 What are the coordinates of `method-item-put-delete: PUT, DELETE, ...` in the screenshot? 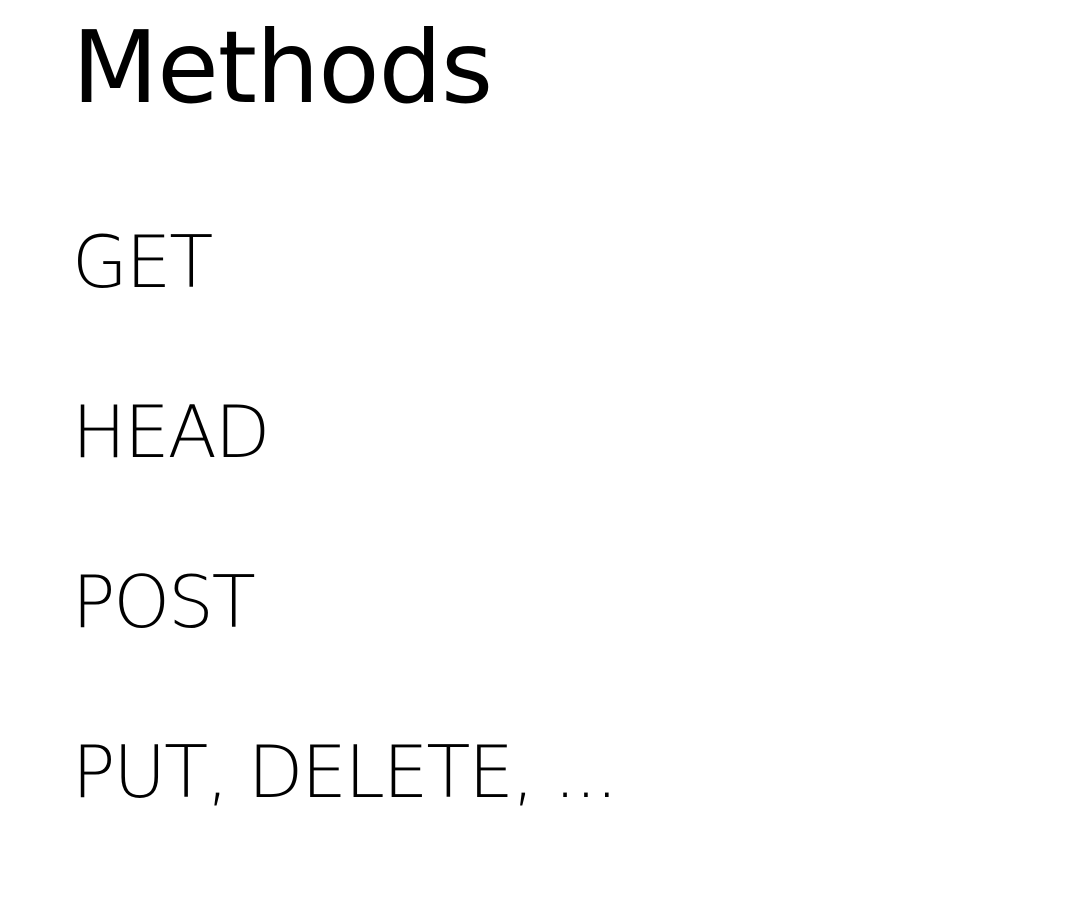 It's located at (345, 772).